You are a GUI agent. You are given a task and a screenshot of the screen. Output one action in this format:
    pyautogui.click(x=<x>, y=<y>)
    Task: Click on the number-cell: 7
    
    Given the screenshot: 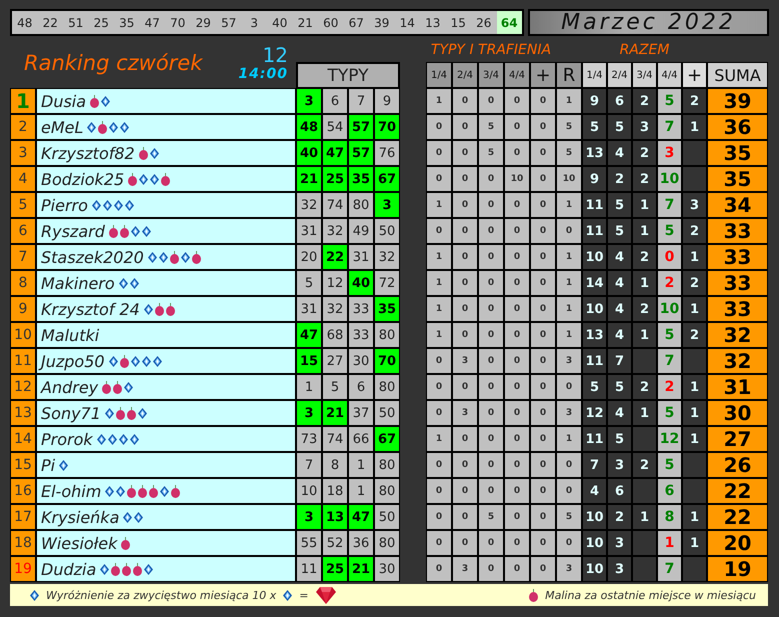 What is the action you would take?
    pyautogui.click(x=309, y=465)
    